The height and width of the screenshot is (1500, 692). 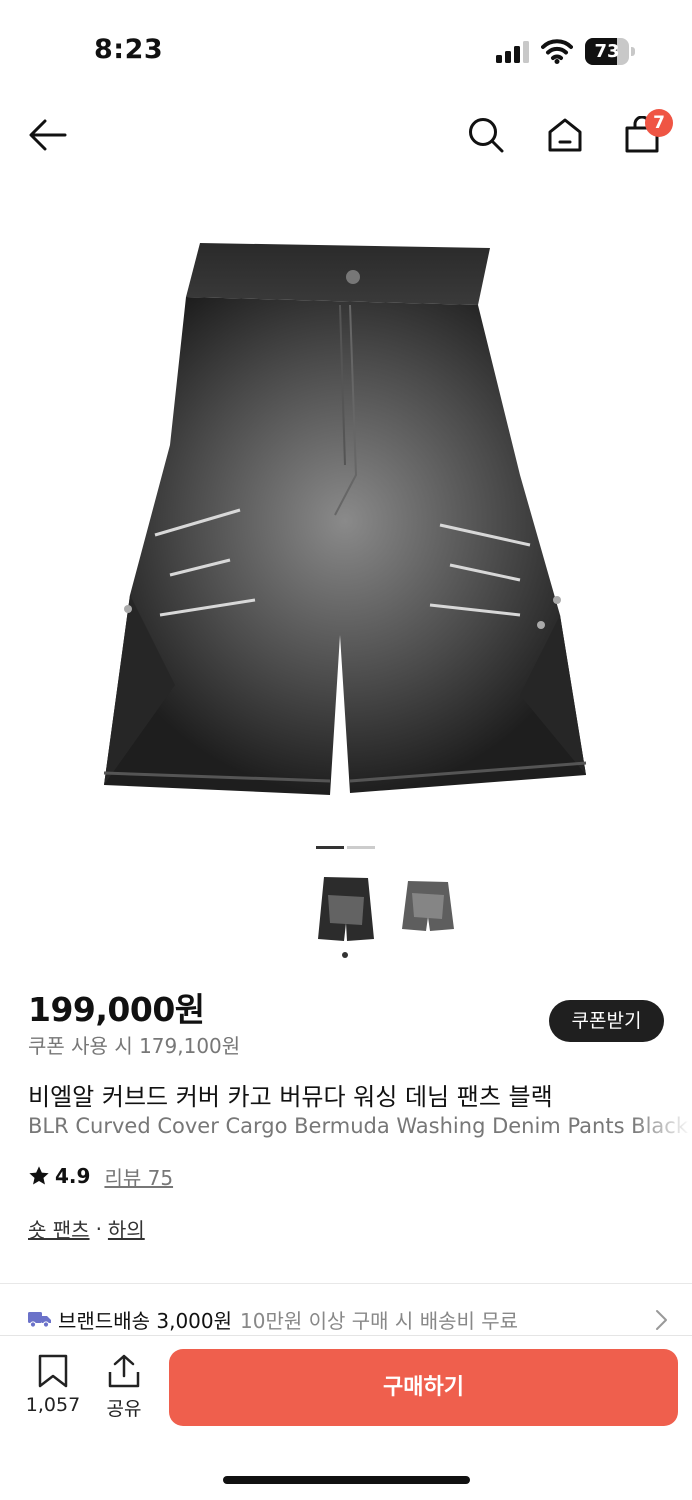 What do you see at coordinates (659, 123) in the screenshot?
I see `cart-count-badge: 7` at bounding box center [659, 123].